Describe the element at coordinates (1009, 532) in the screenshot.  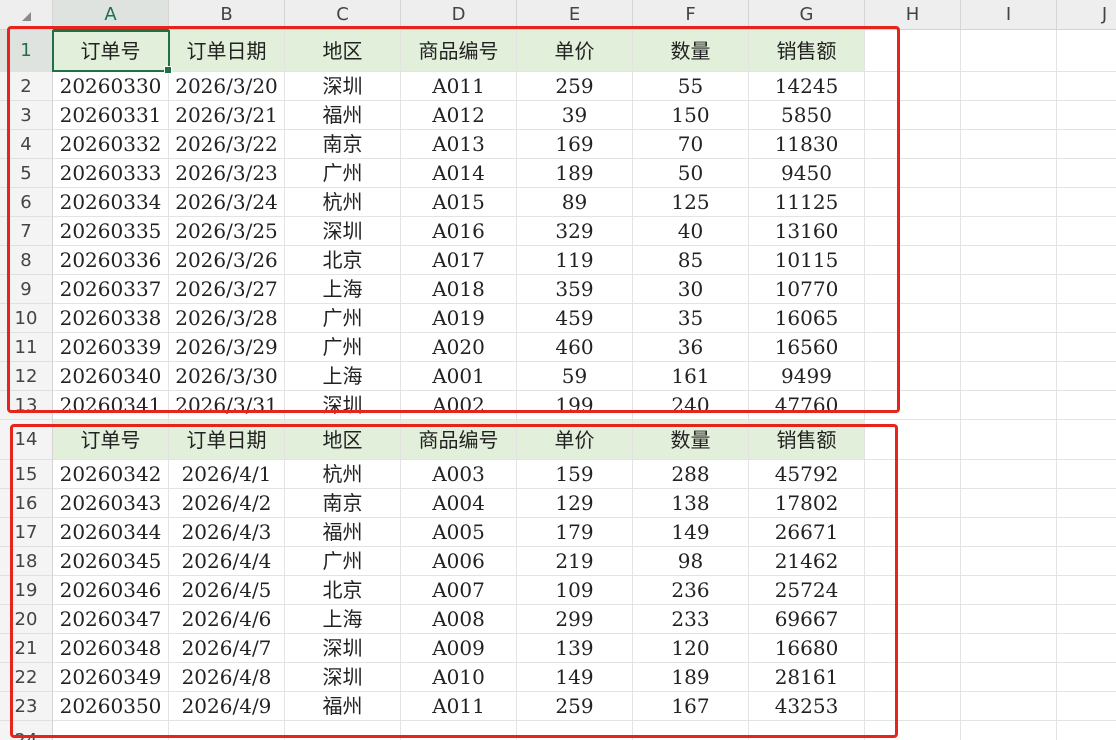
I see `cell-i17` at that location.